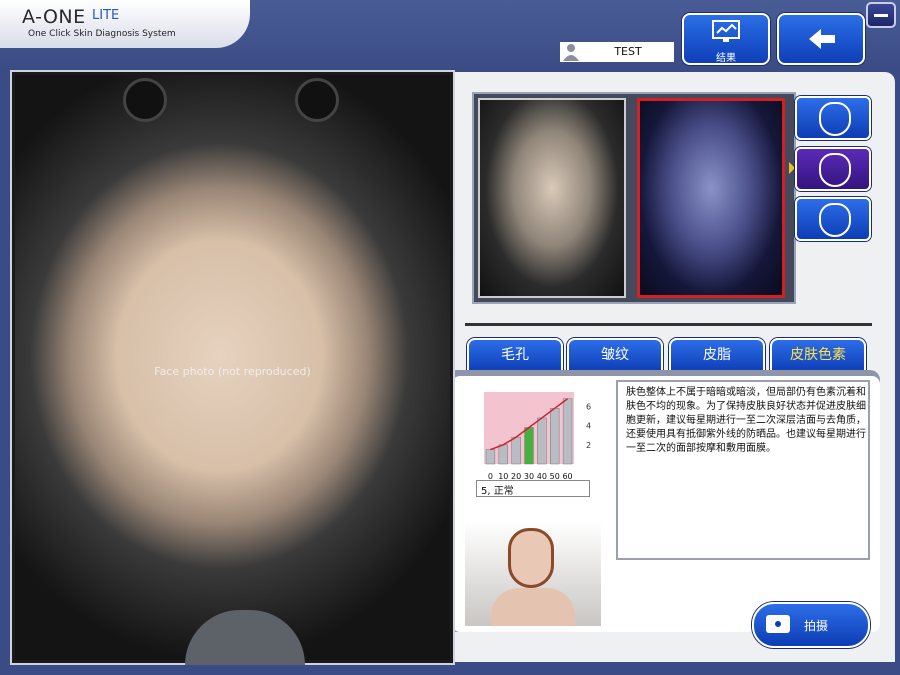 The image size is (900, 675). I want to click on tab-pores: 毛孔, so click(515, 356).